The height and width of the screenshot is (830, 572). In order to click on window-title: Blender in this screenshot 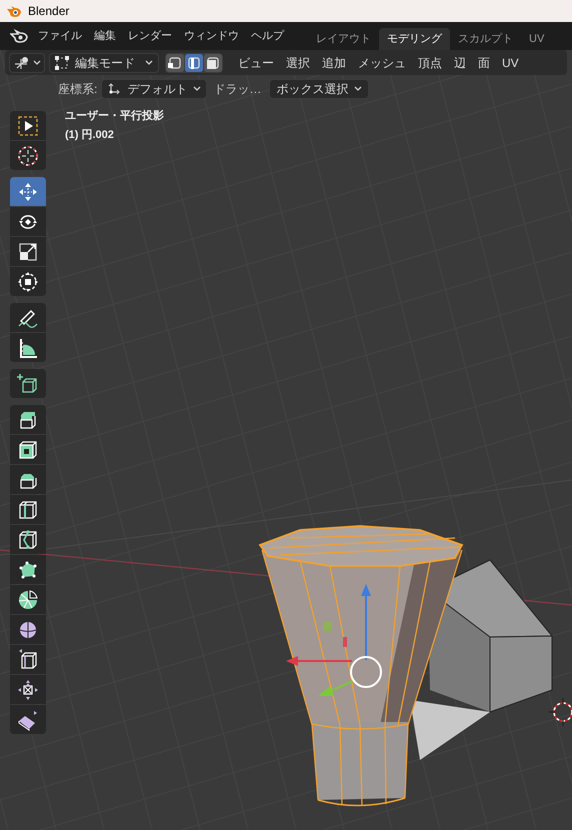, I will do `click(49, 11)`.